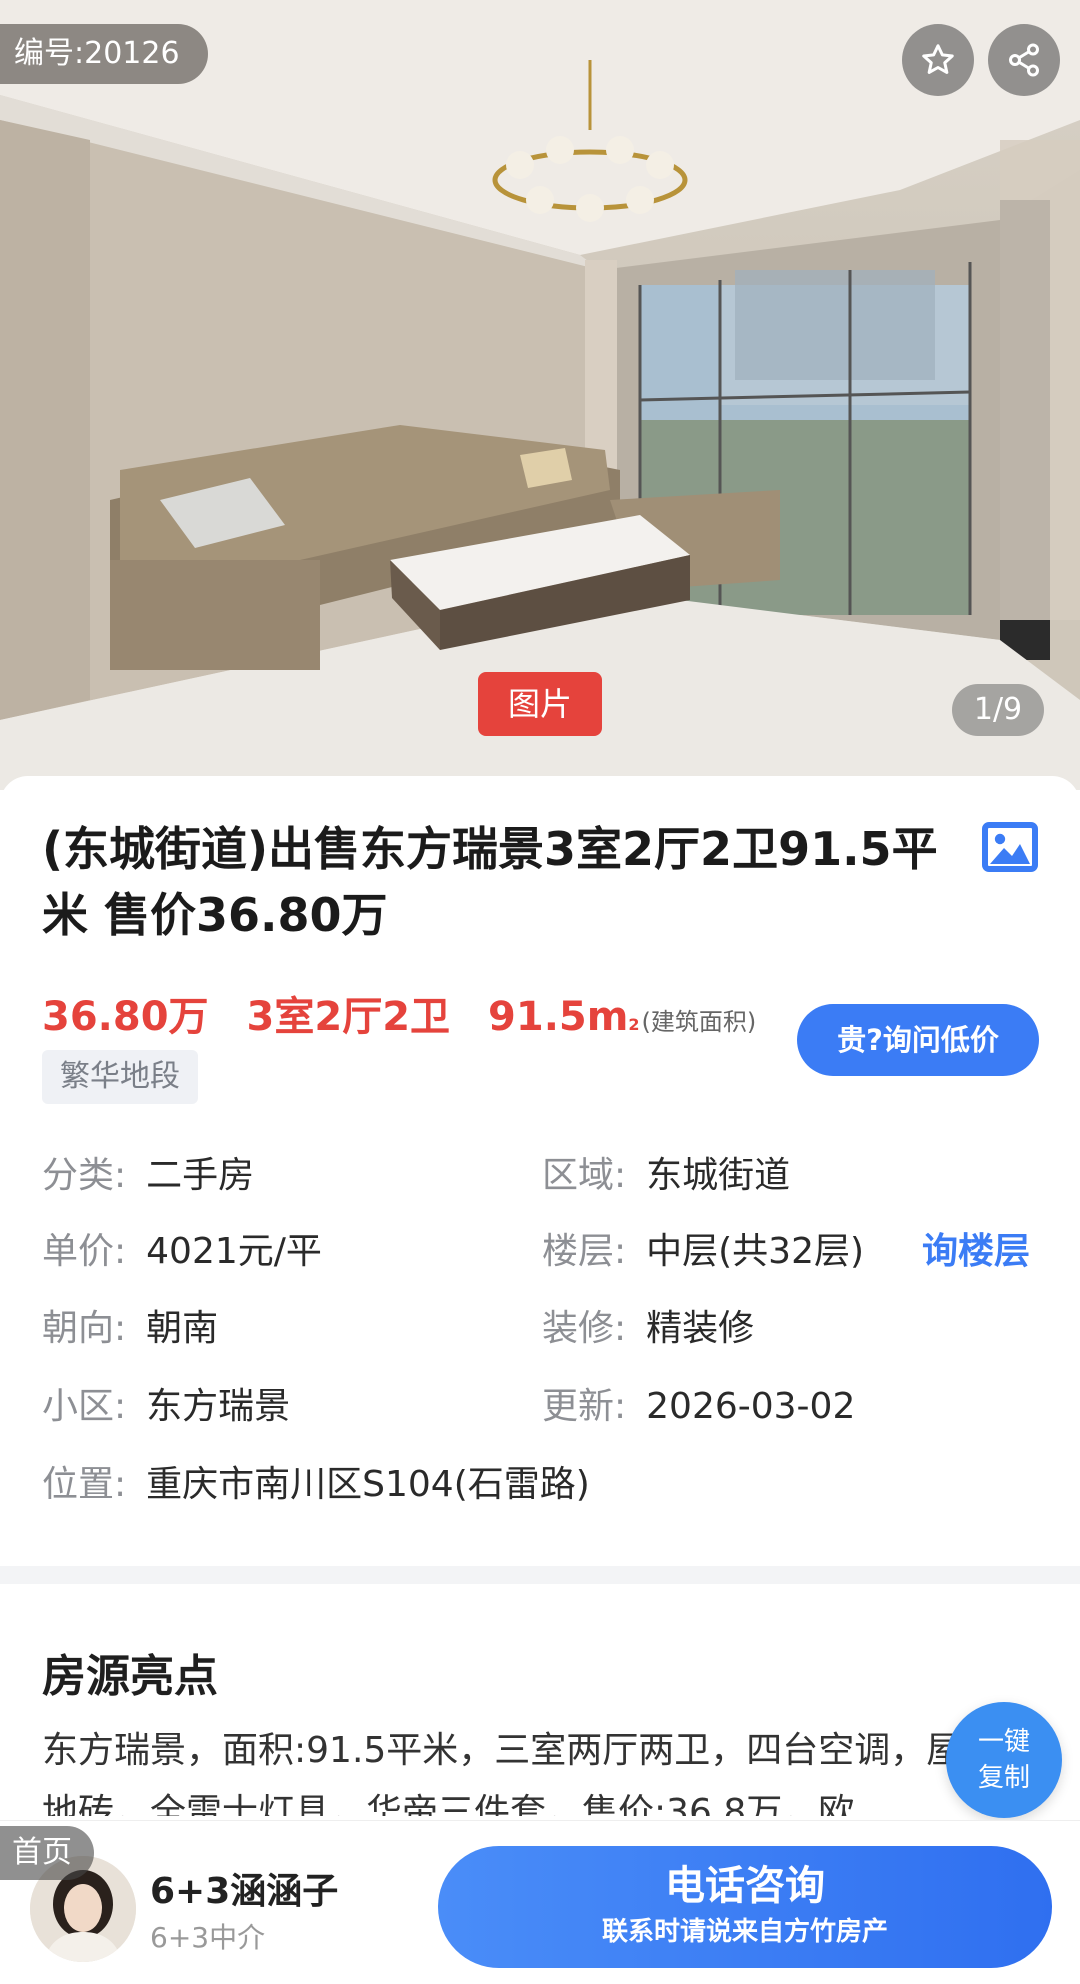 Image resolution: width=1080 pixels, height=1984 pixels. Describe the element at coordinates (208, 1937) in the screenshot. I see `agent-company: 6+3中介` at that location.